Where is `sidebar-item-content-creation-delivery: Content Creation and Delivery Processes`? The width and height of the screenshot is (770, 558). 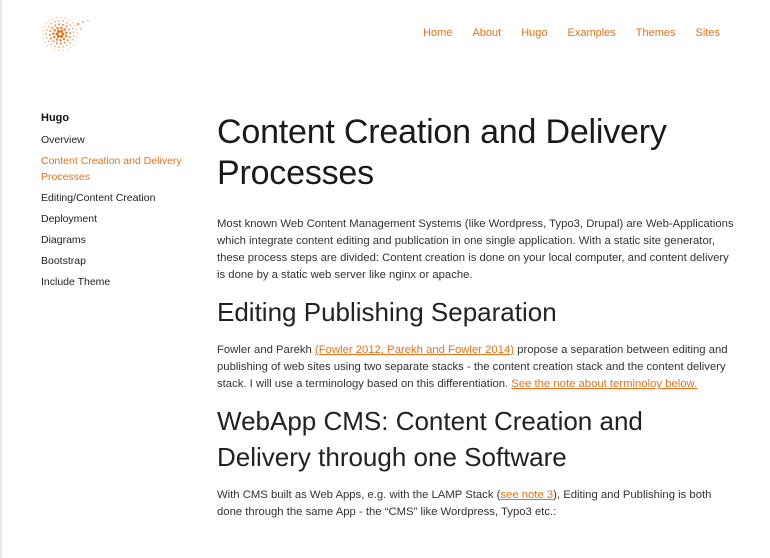
sidebar-item-content-creation-delivery: Content Creation and Delivery Processes is located at coordinates (116, 169).